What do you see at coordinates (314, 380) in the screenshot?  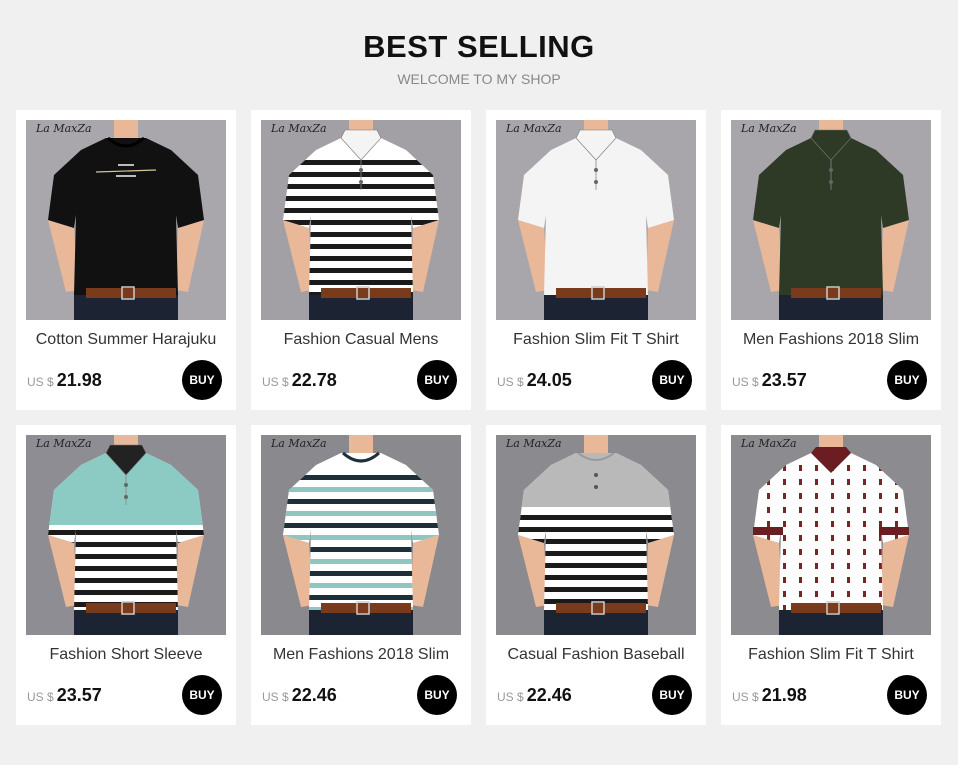 I see `product-price: 22.78` at bounding box center [314, 380].